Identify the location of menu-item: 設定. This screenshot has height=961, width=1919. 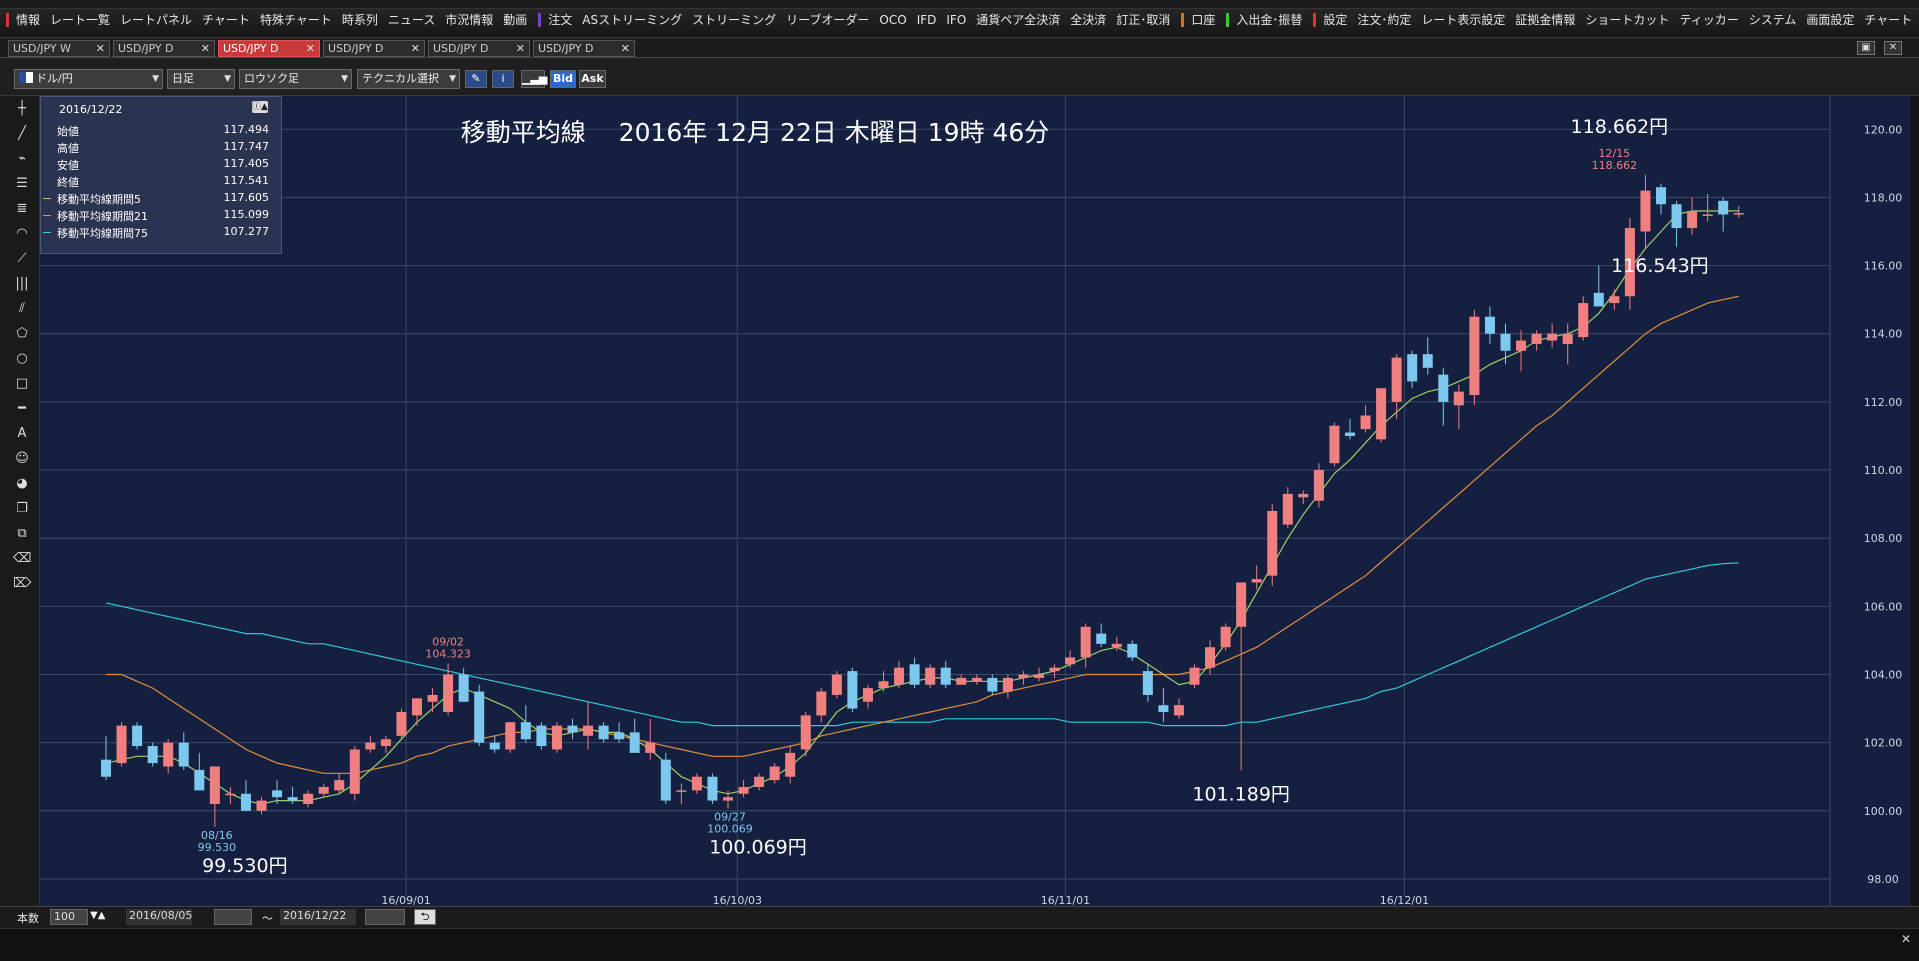
(1335, 20).